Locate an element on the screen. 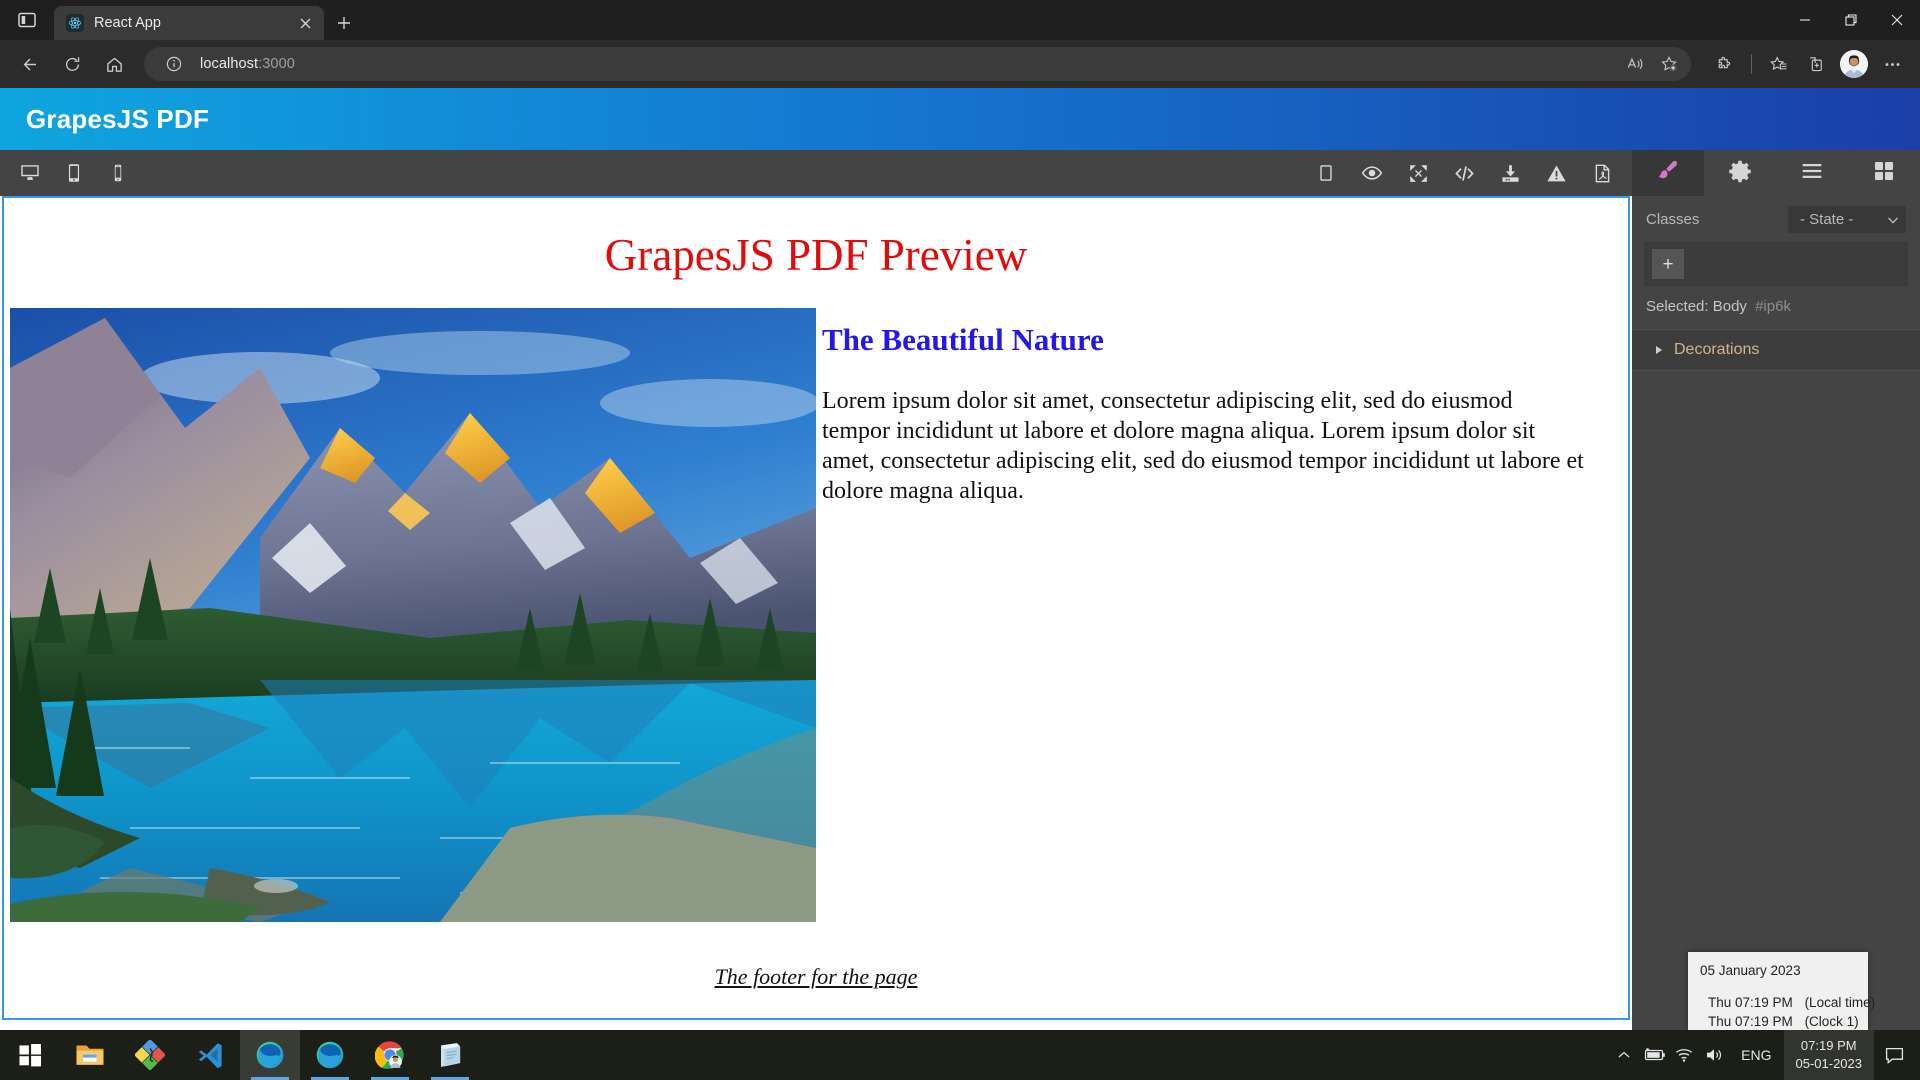 The width and height of the screenshot is (1920, 1080). device-buttons is located at coordinates (69, 173).